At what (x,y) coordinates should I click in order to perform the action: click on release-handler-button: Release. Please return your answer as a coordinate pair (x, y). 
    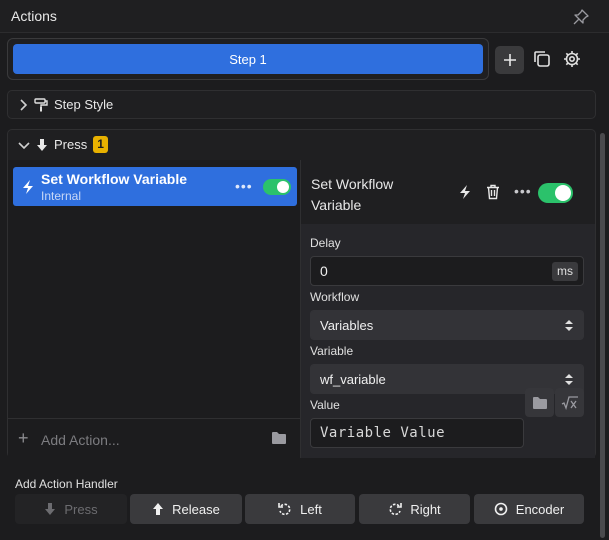
    Looking at the image, I should click on (186, 509).